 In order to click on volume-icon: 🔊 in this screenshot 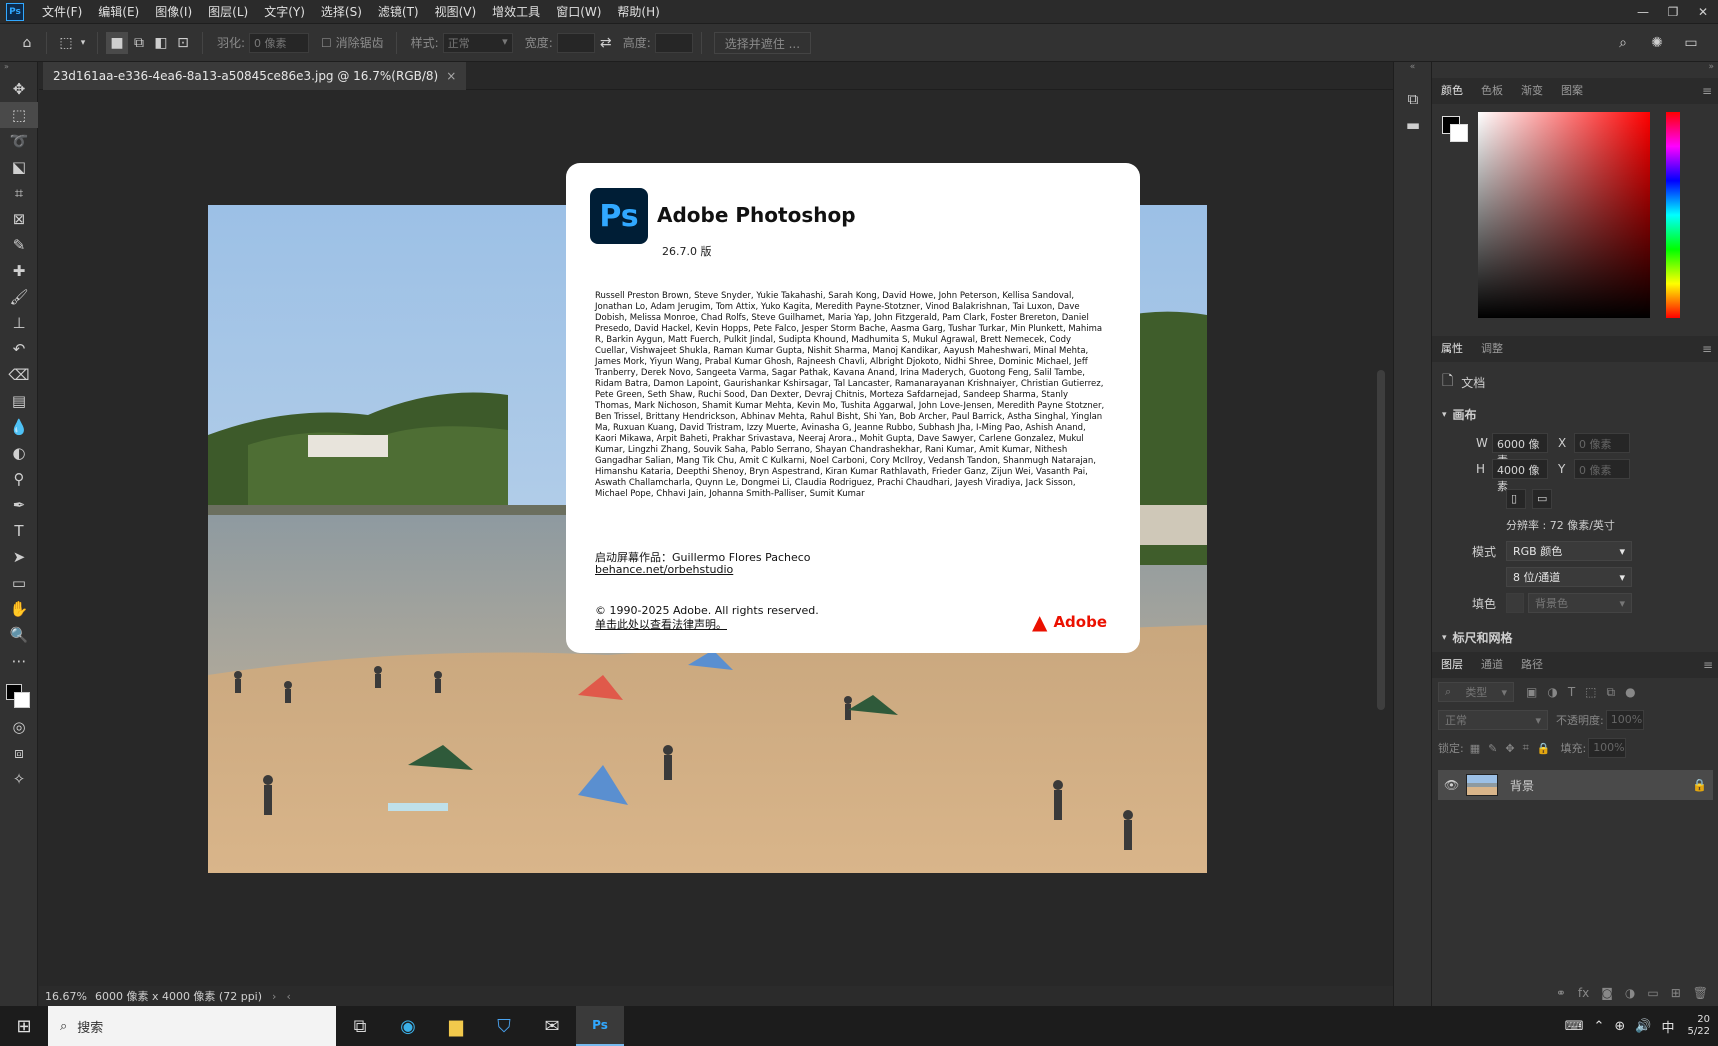, I will do `click(1643, 1026)`.